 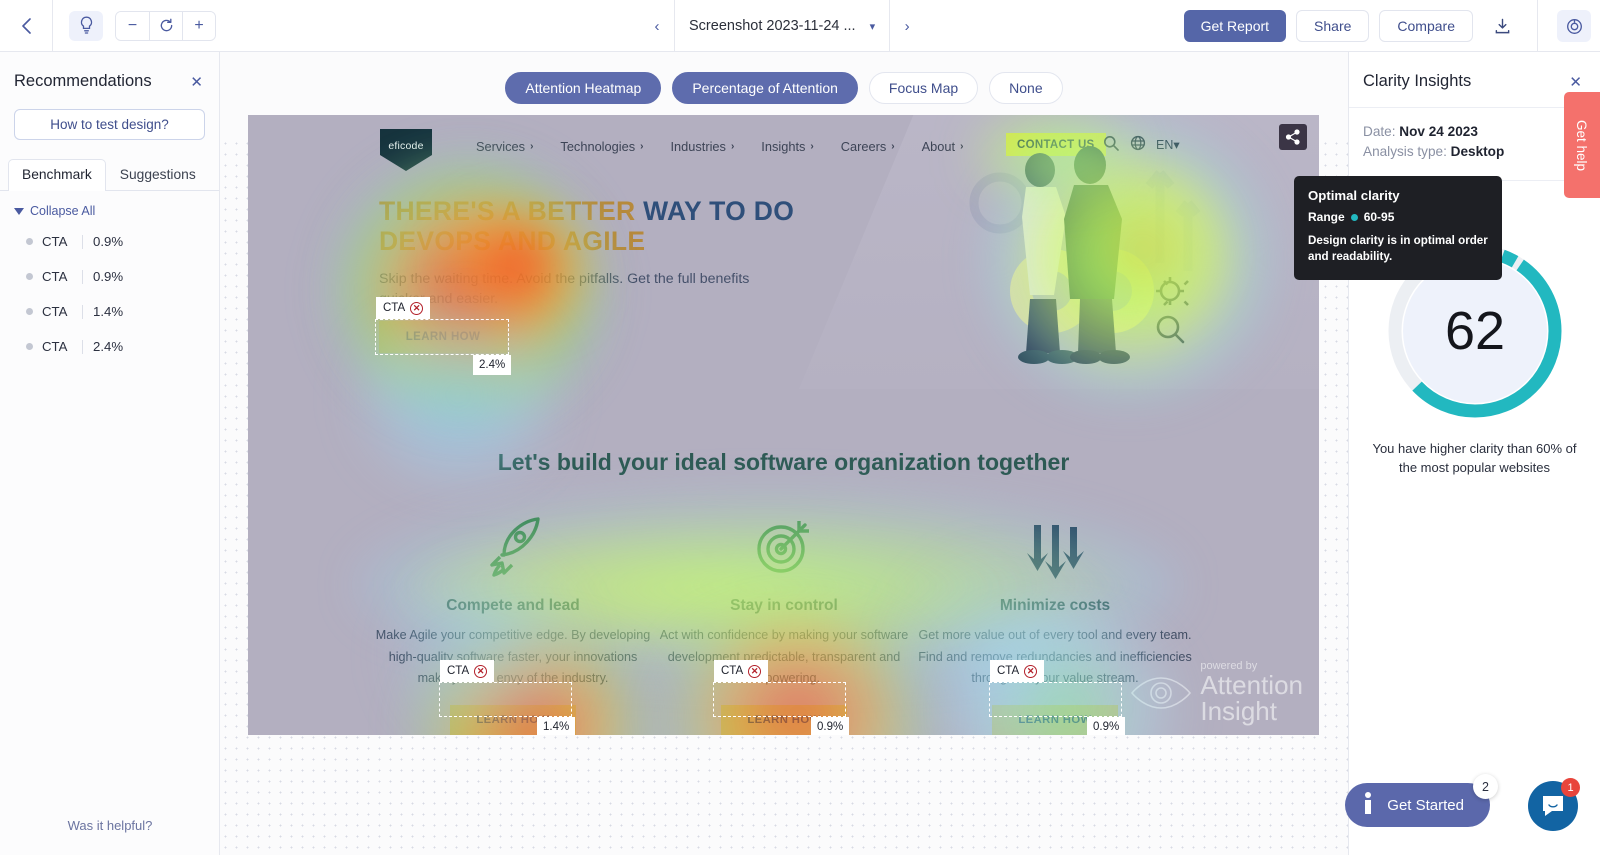 I want to click on date-row: Date: Nov 24 2023, so click(x=1474, y=131).